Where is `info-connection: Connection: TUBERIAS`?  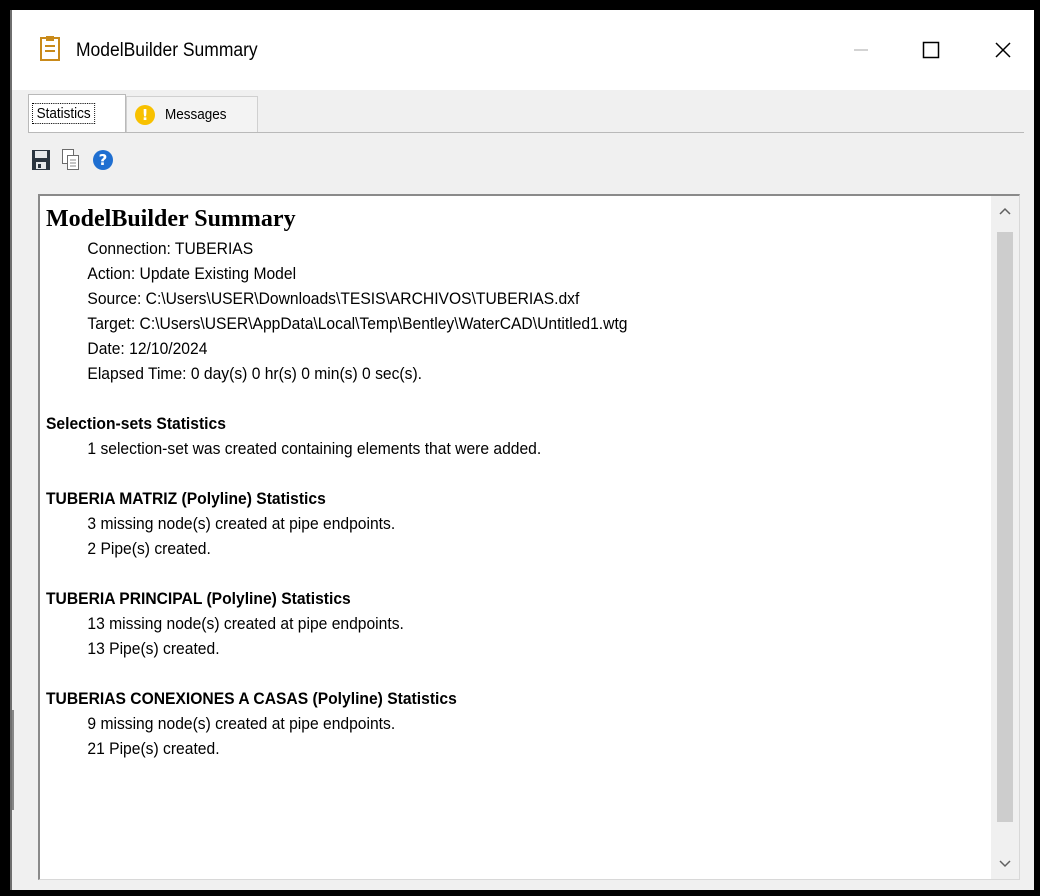 info-connection: Connection: TUBERIAS is located at coordinates (170, 248).